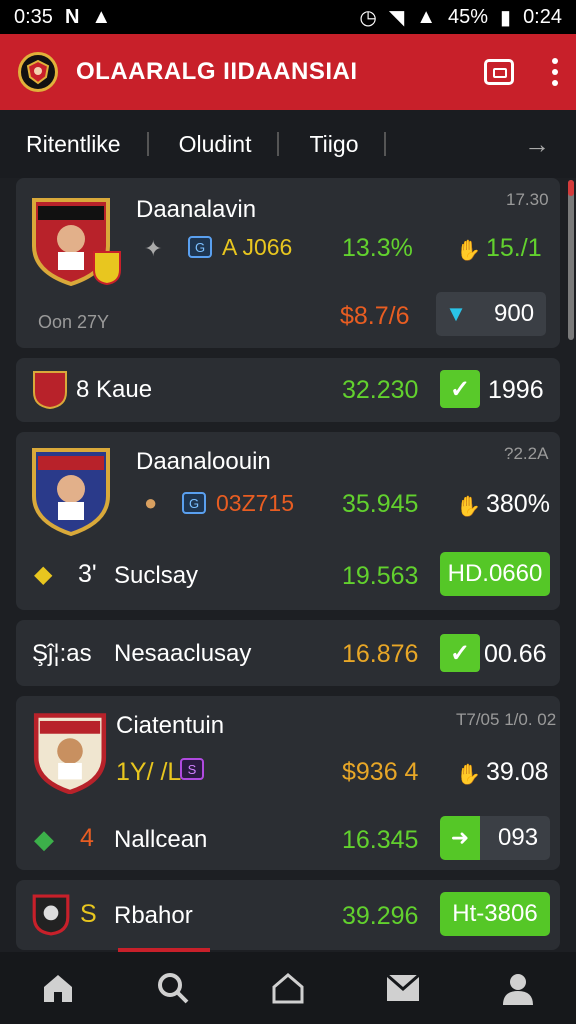 The height and width of the screenshot is (1024, 576). What do you see at coordinates (396, 17) in the screenshot?
I see `wifi-icon: ◥` at bounding box center [396, 17].